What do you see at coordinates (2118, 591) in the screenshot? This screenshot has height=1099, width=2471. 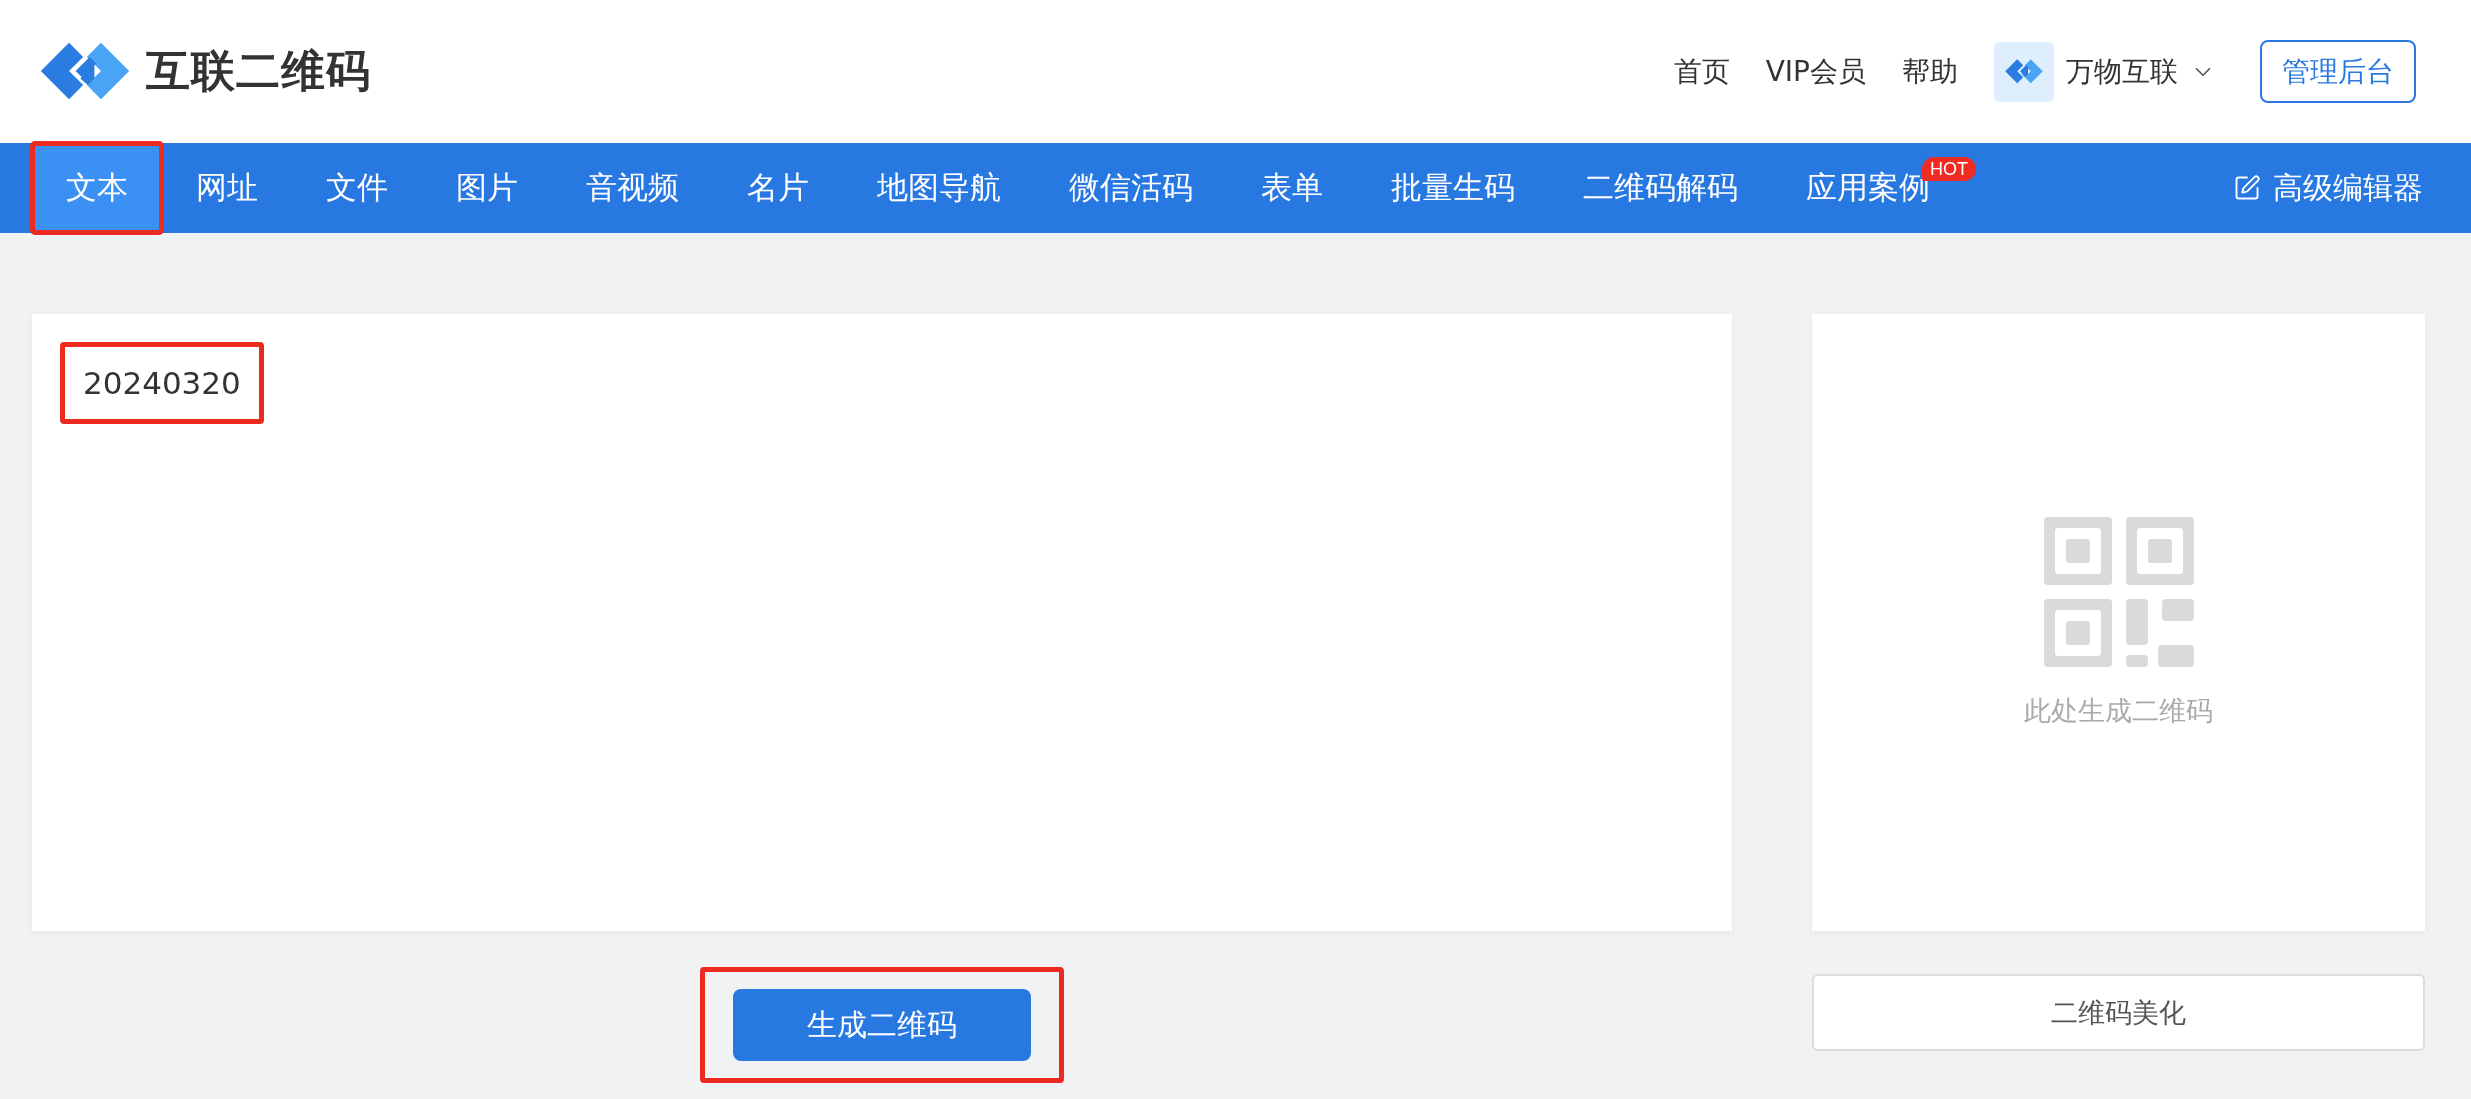 I see `qr-code-icon` at bounding box center [2118, 591].